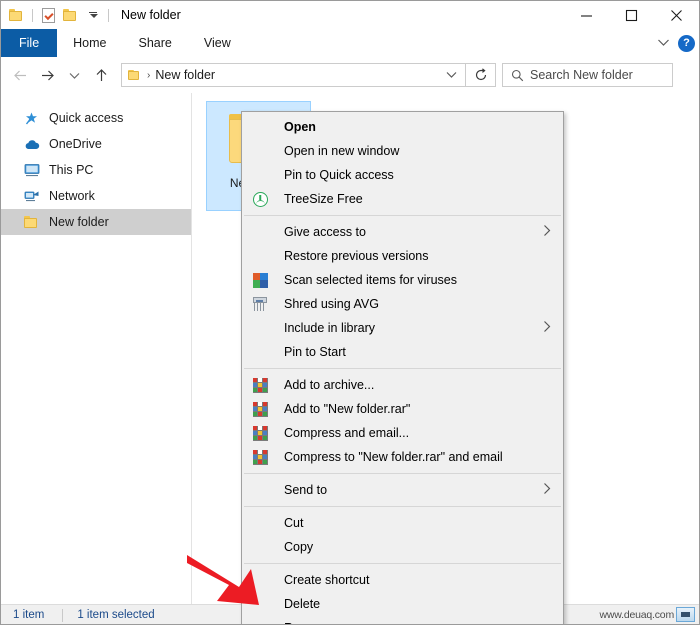 The height and width of the screenshot is (625, 700). Describe the element at coordinates (31, 118) in the screenshot. I see `star-pin-icon` at that location.